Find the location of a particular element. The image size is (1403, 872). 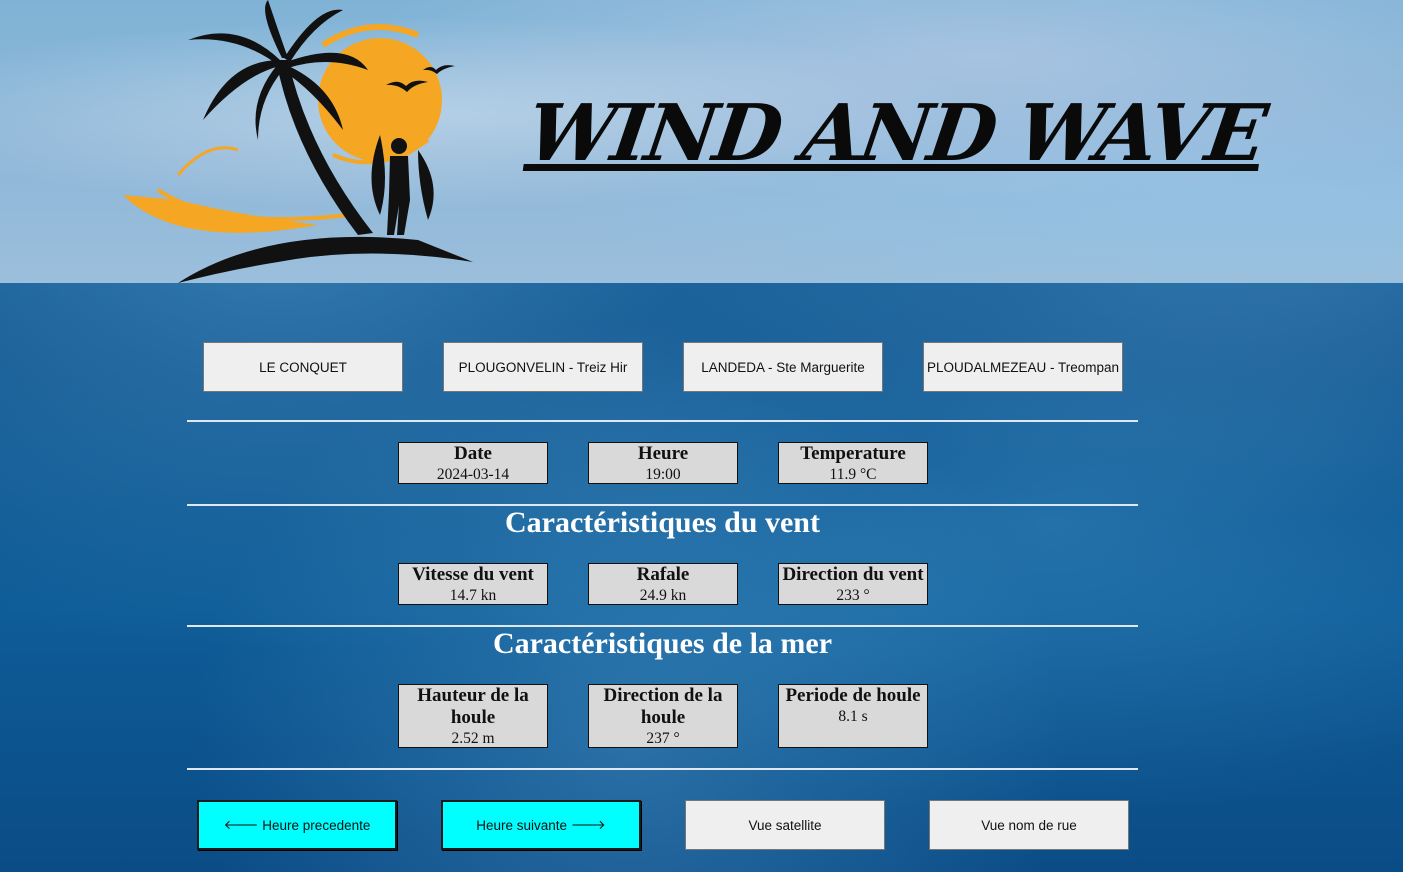

next-hour-label: Heure suivante is located at coordinates (522, 825).